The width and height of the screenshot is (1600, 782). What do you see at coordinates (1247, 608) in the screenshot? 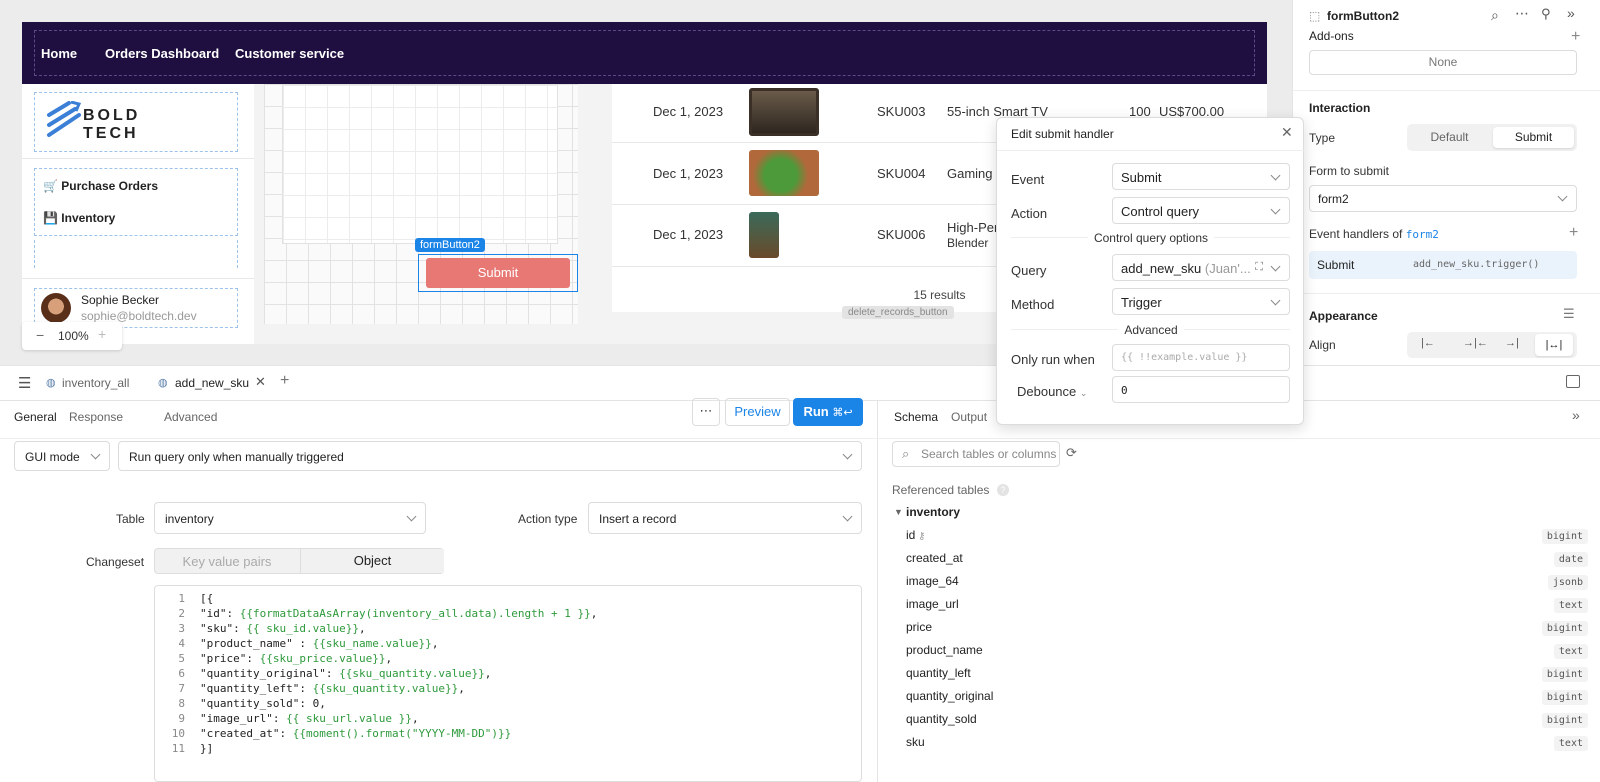
I see `schema-column: image_url text` at bounding box center [1247, 608].